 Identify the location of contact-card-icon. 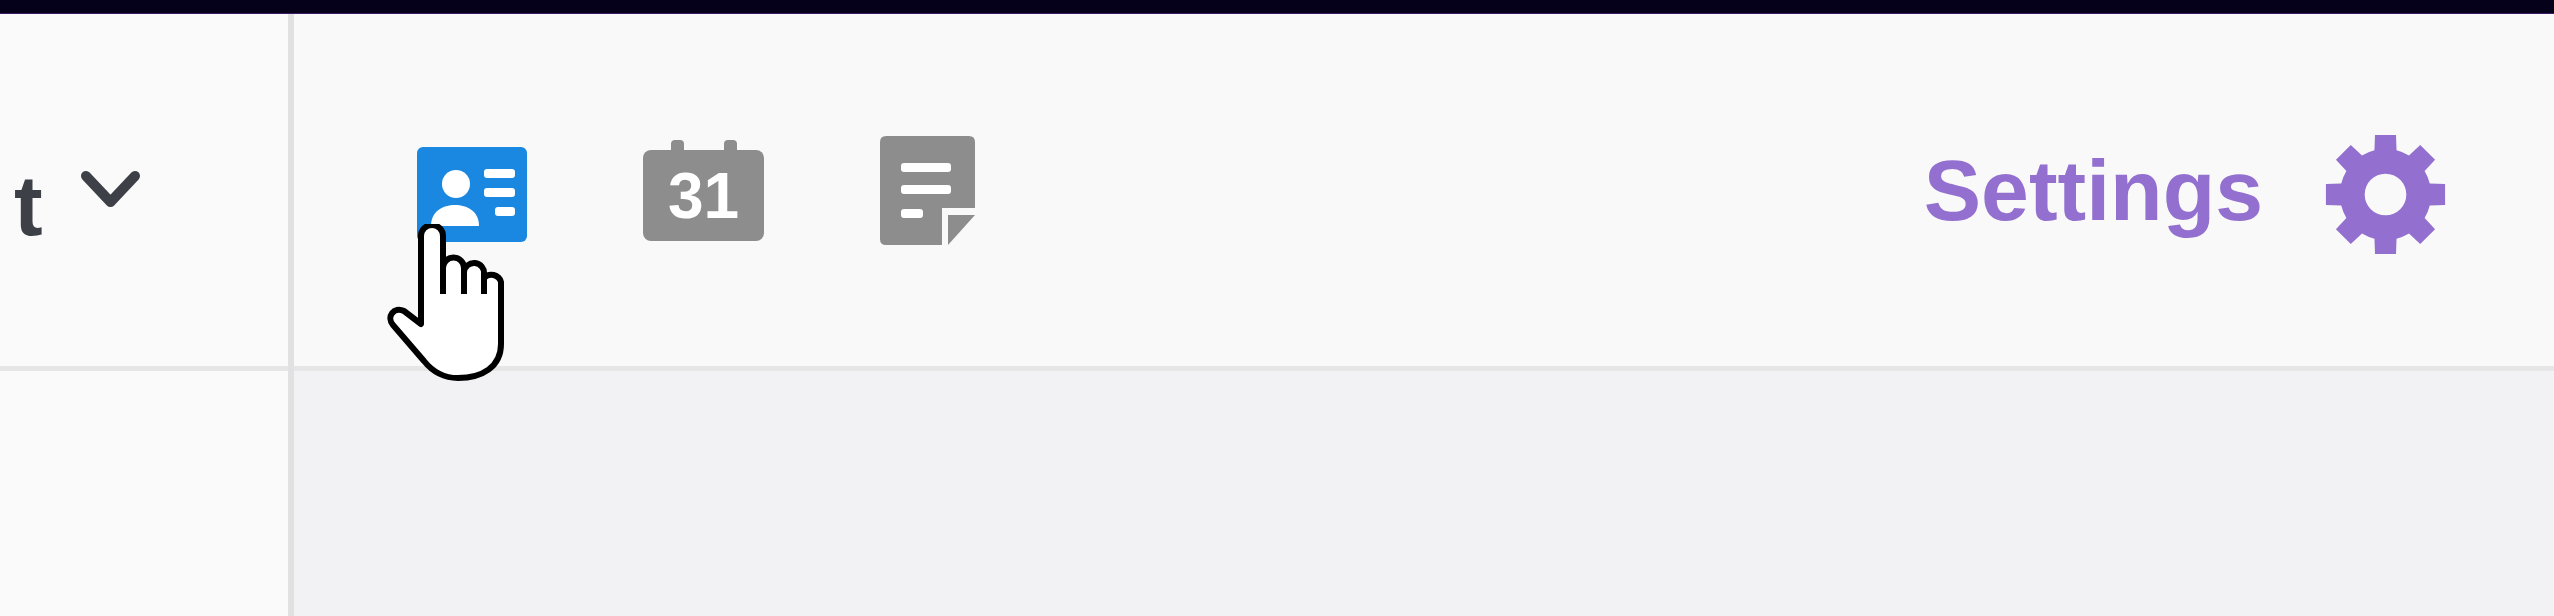
(472, 194).